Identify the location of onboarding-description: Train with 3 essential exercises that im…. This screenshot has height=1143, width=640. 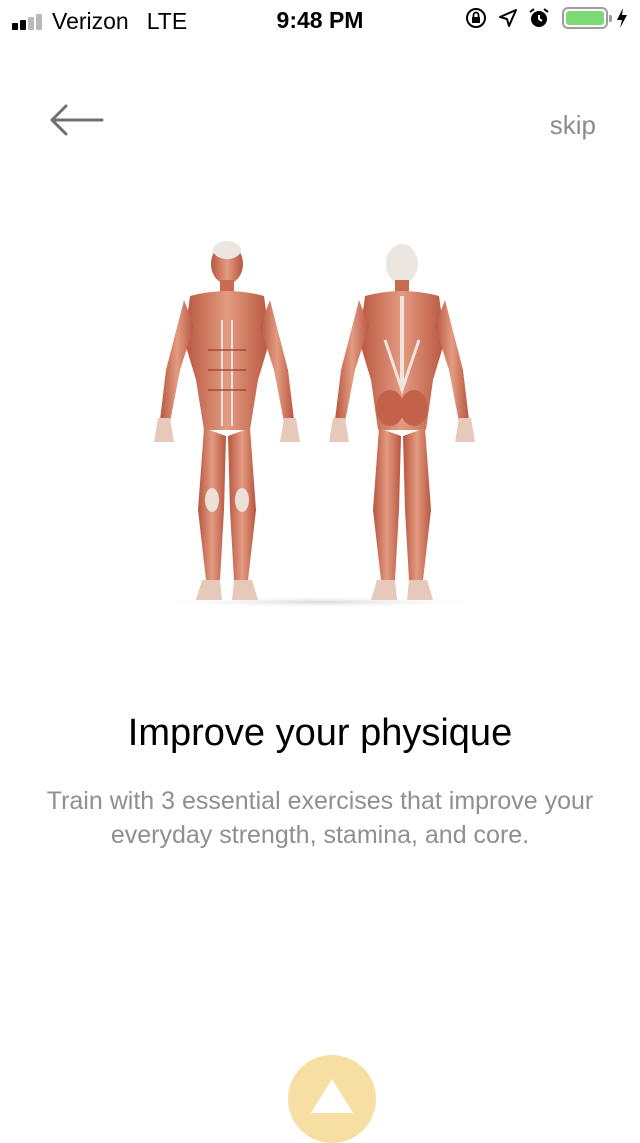
(320, 818).